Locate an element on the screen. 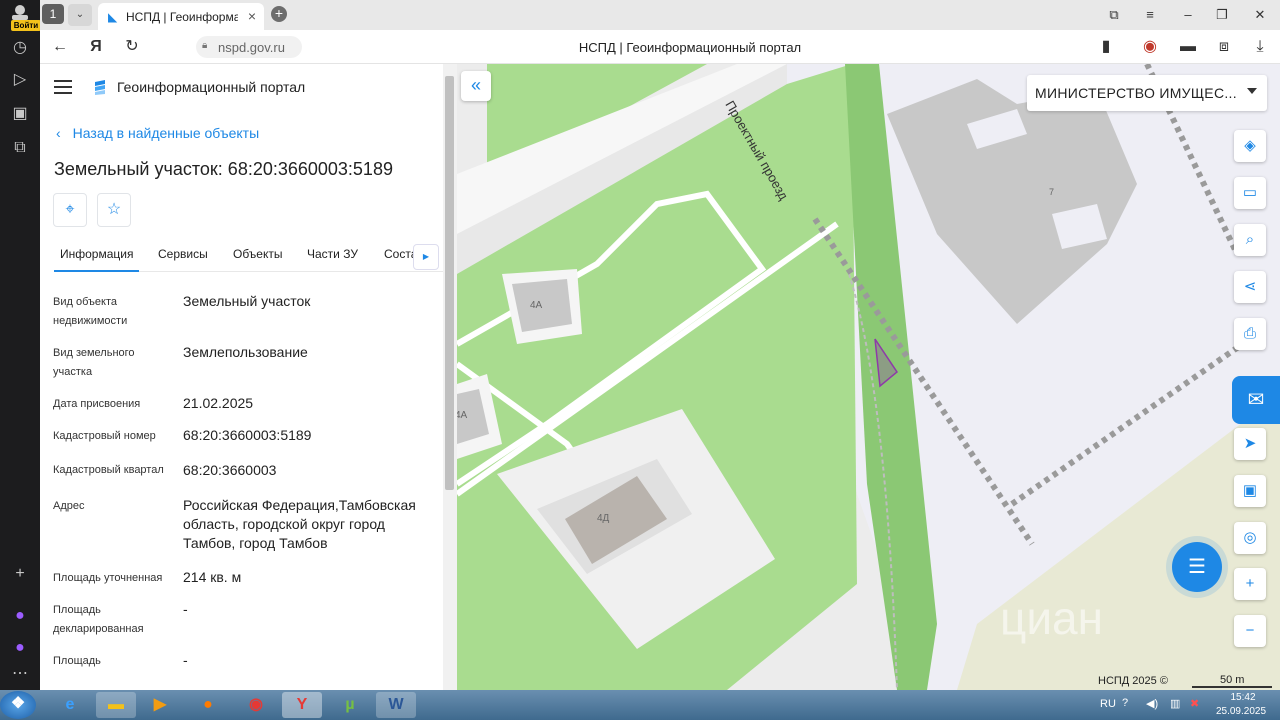 The width and height of the screenshot is (1280, 720). network-icon: ▥ is located at coordinates (1175, 703).